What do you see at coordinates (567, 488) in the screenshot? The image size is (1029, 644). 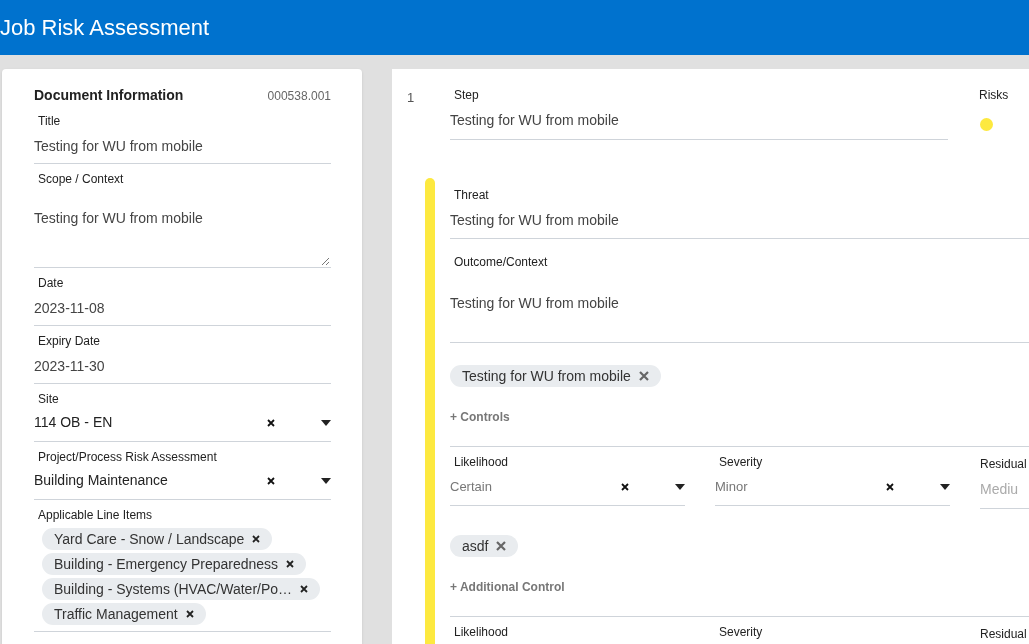 I see `select-field: Certain` at bounding box center [567, 488].